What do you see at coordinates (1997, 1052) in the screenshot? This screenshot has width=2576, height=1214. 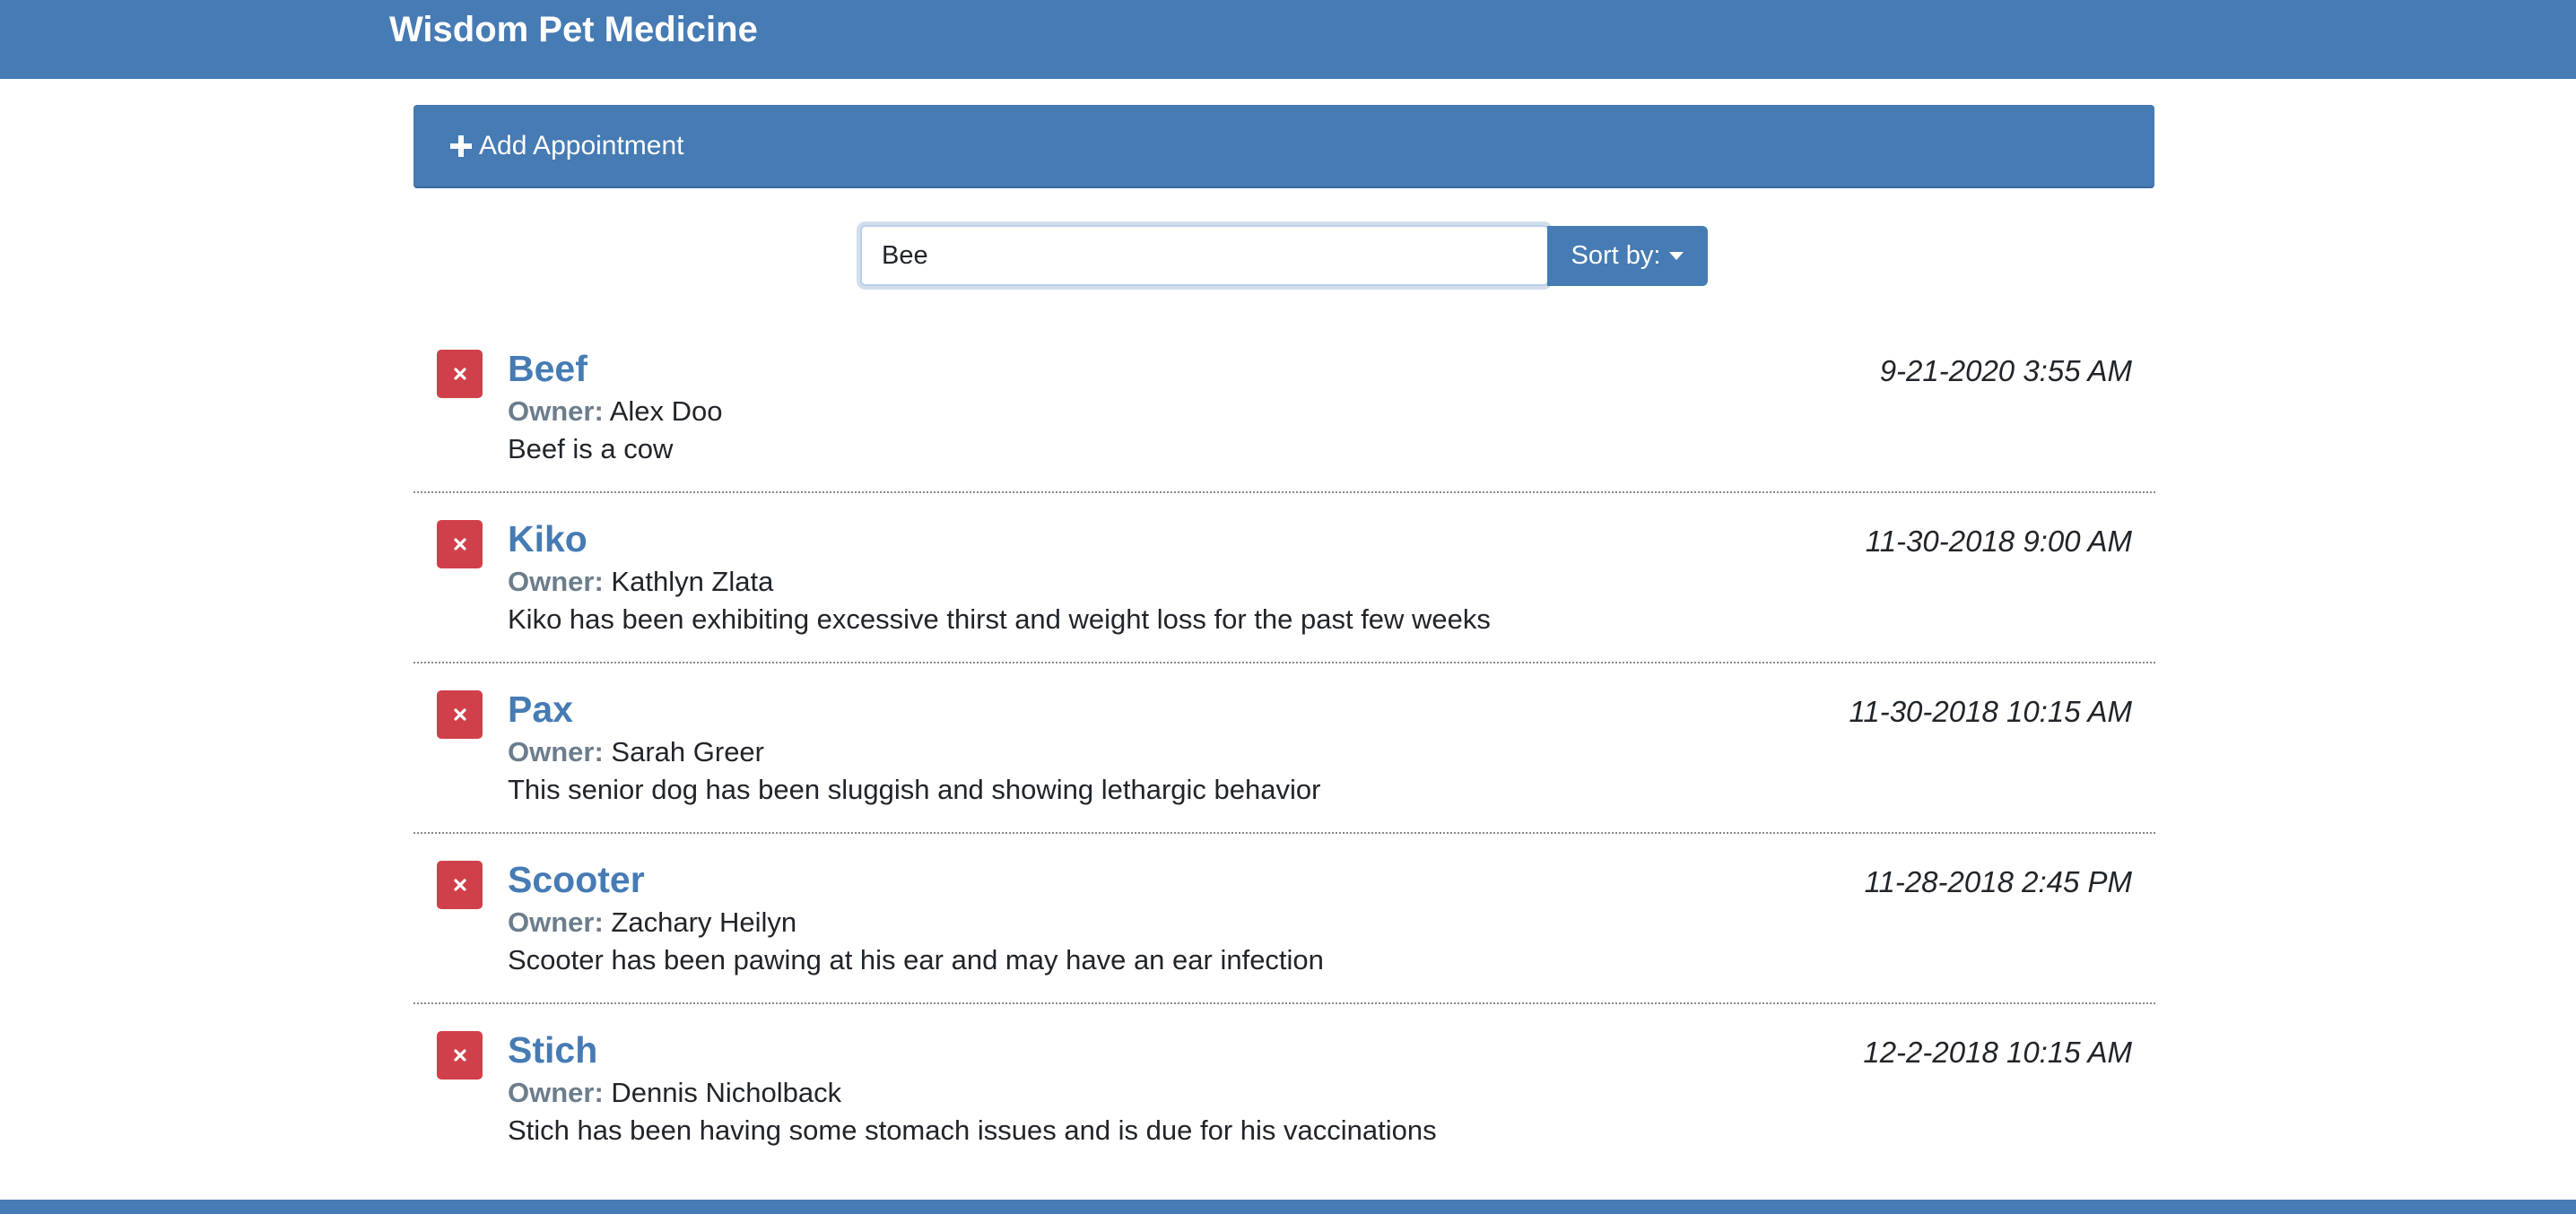 I see `appointment-date: 12-2-2018 10:15 AM` at bounding box center [1997, 1052].